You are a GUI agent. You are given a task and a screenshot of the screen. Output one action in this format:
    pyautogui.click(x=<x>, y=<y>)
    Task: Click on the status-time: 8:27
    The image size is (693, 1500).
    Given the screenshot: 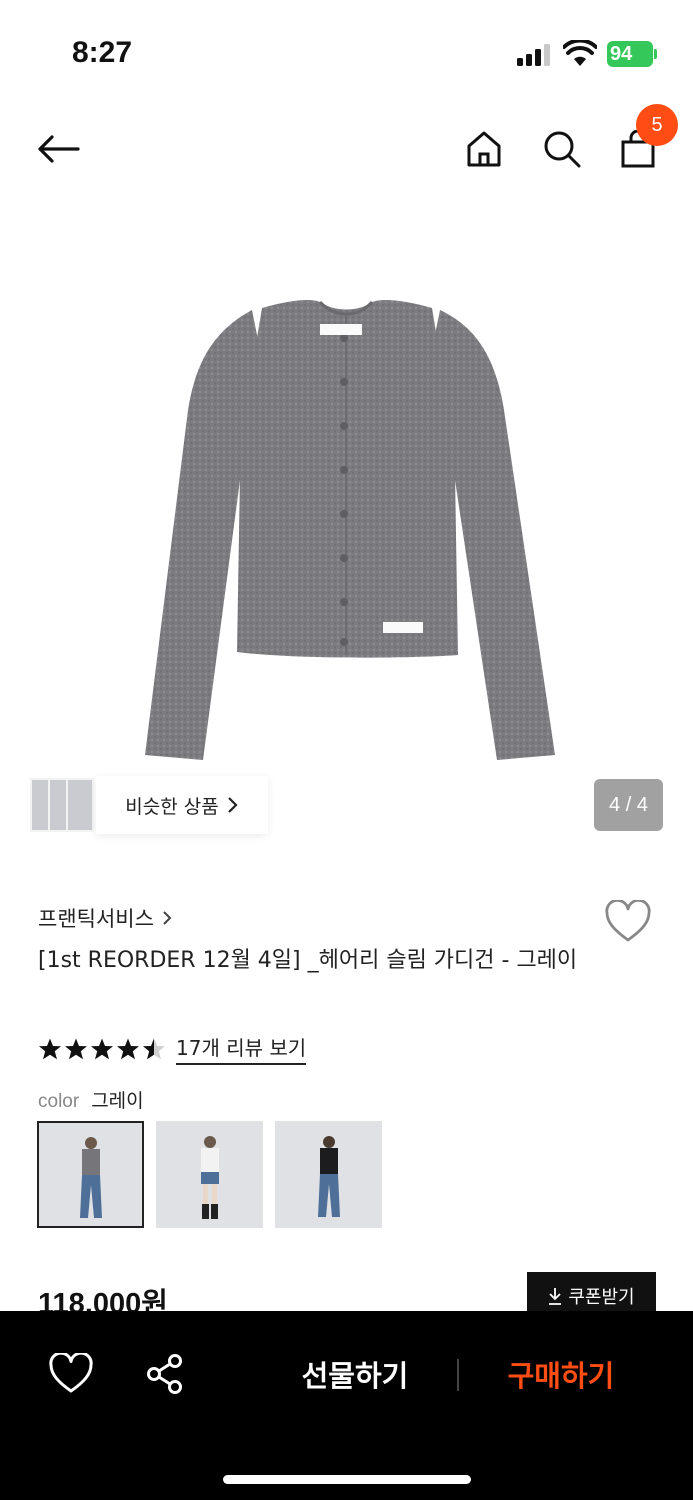 What is the action you would take?
    pyautogui.click(x=102, y=52)
    